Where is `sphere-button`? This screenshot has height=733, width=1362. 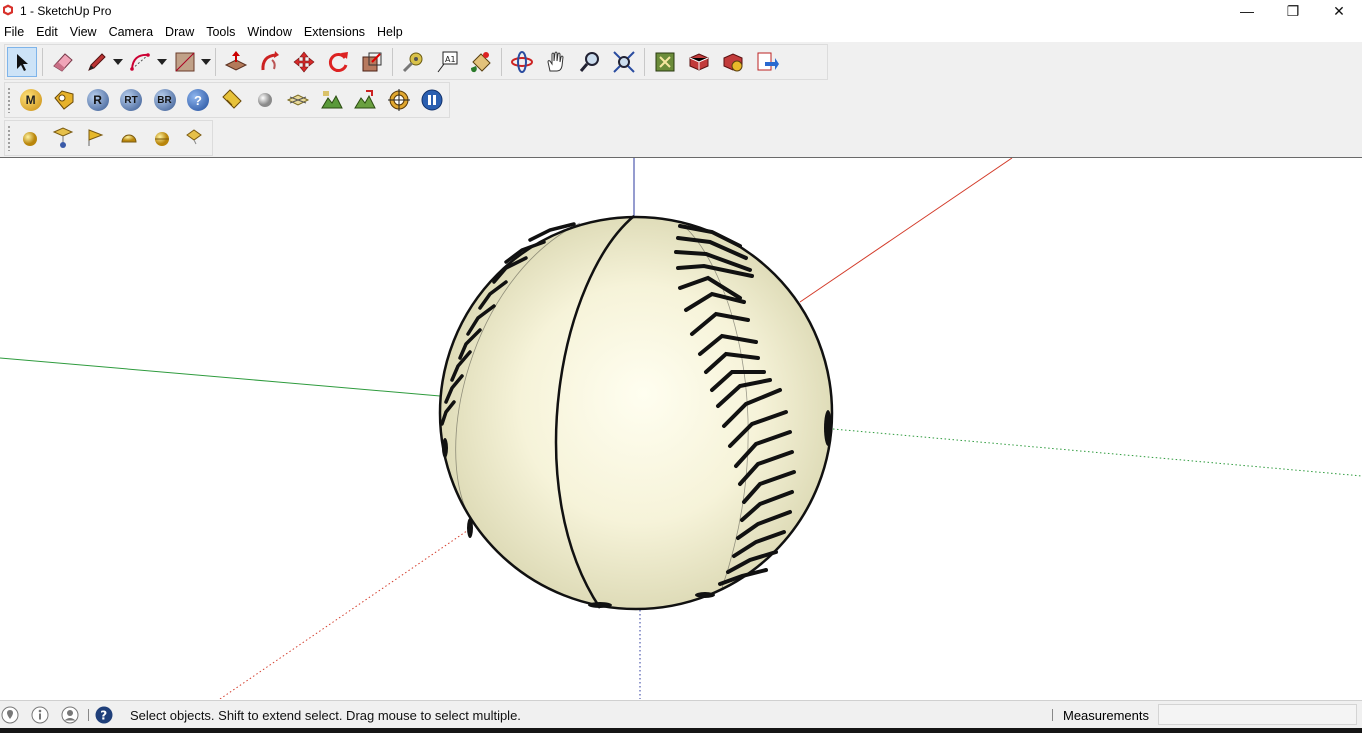
sphere-button is located at coordinates (264, 100).